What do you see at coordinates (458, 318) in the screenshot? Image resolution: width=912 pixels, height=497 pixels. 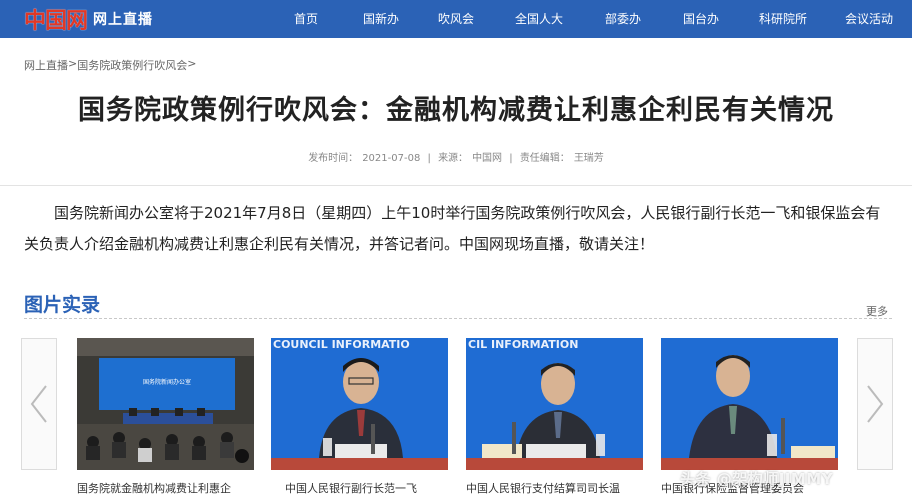 I see `gallery-divider` at bounding box center [458, 318].